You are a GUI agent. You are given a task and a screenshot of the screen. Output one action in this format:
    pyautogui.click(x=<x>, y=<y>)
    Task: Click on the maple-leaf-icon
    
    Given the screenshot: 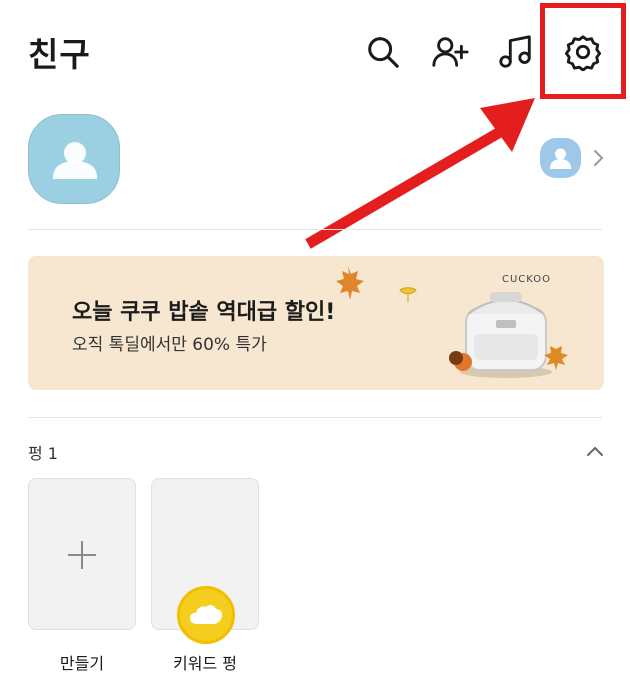 What is the action you would take?
    pyautogui.click(x=350, y=283)
    